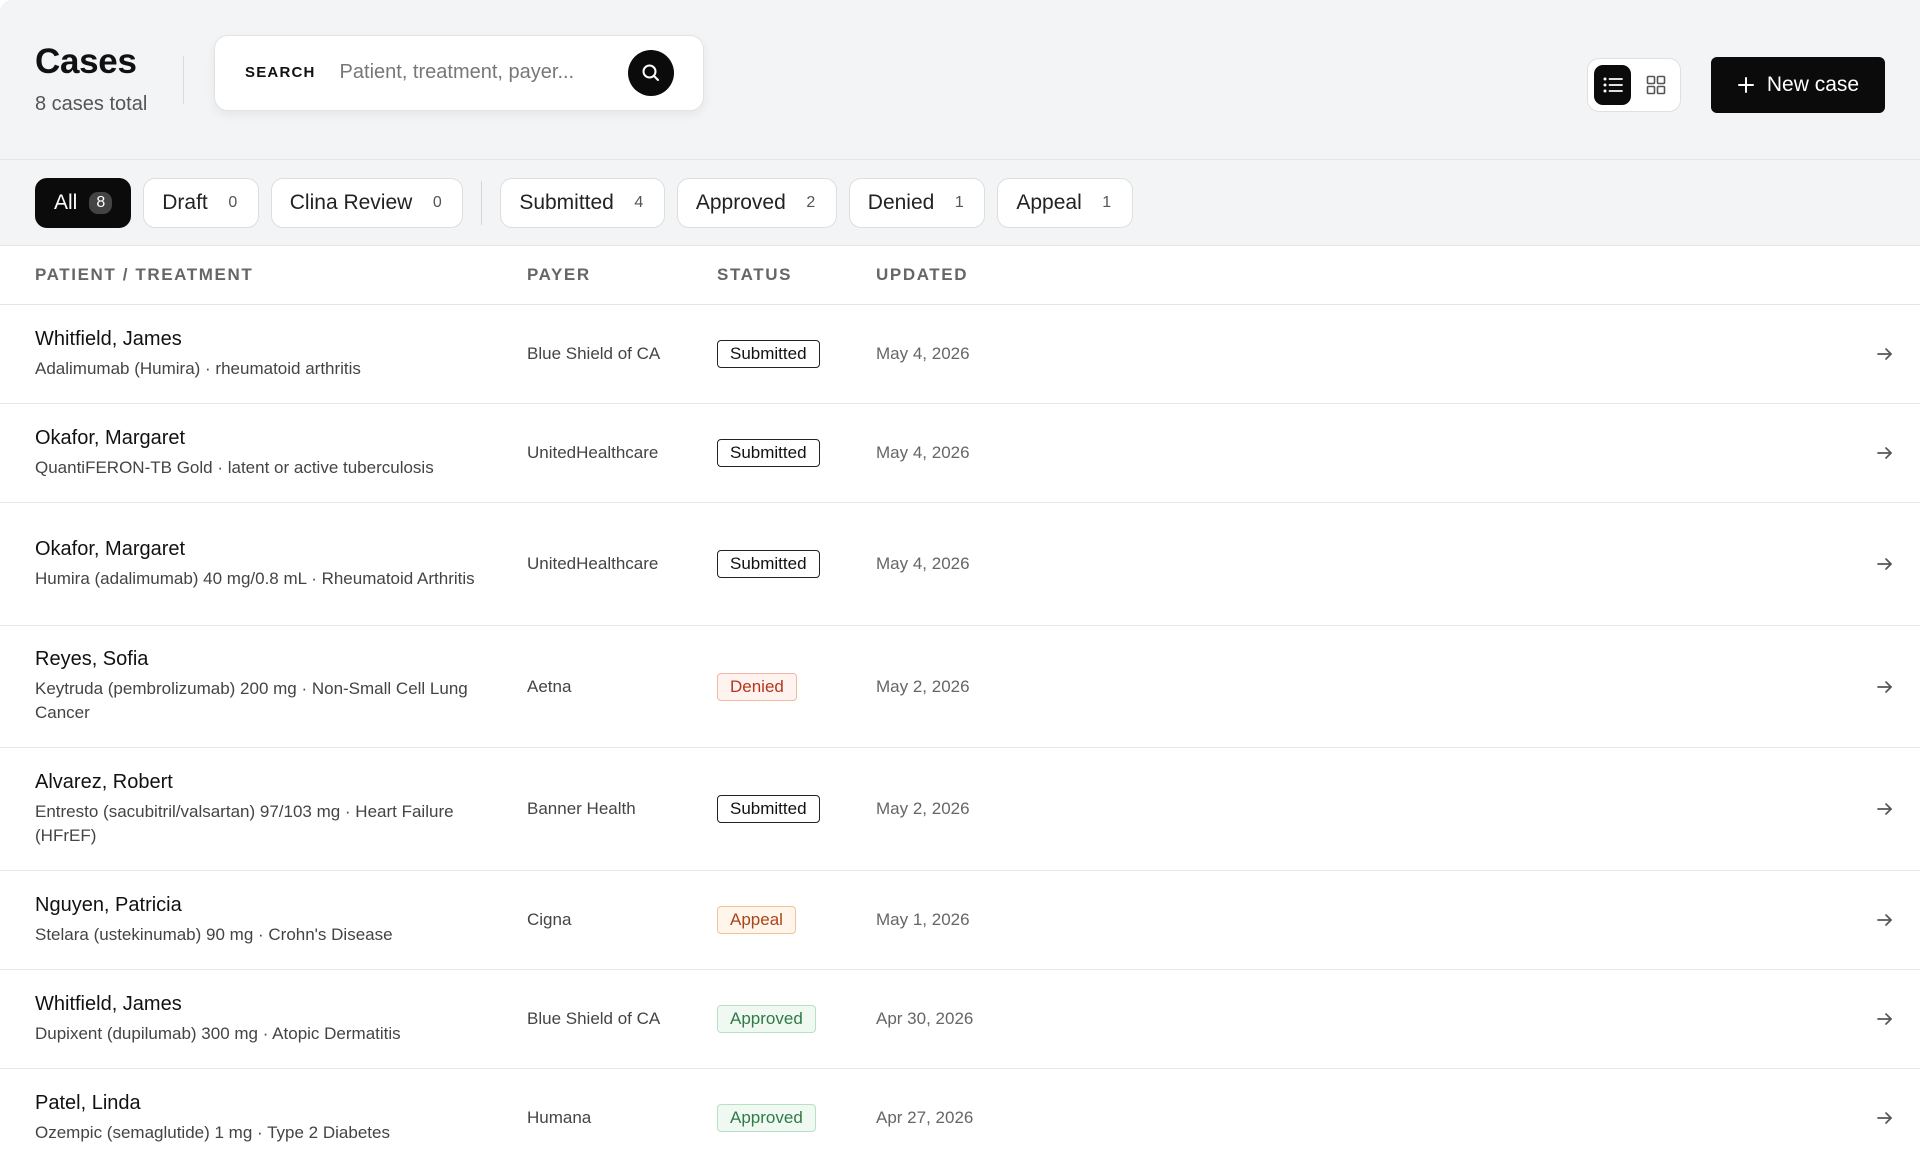 This screenshot has width=1920, height=1155. What do you see at coordinates (622, 275) in the screenshot?
I see `column-header-payer: PAYER` at bounding box center [622, 275].